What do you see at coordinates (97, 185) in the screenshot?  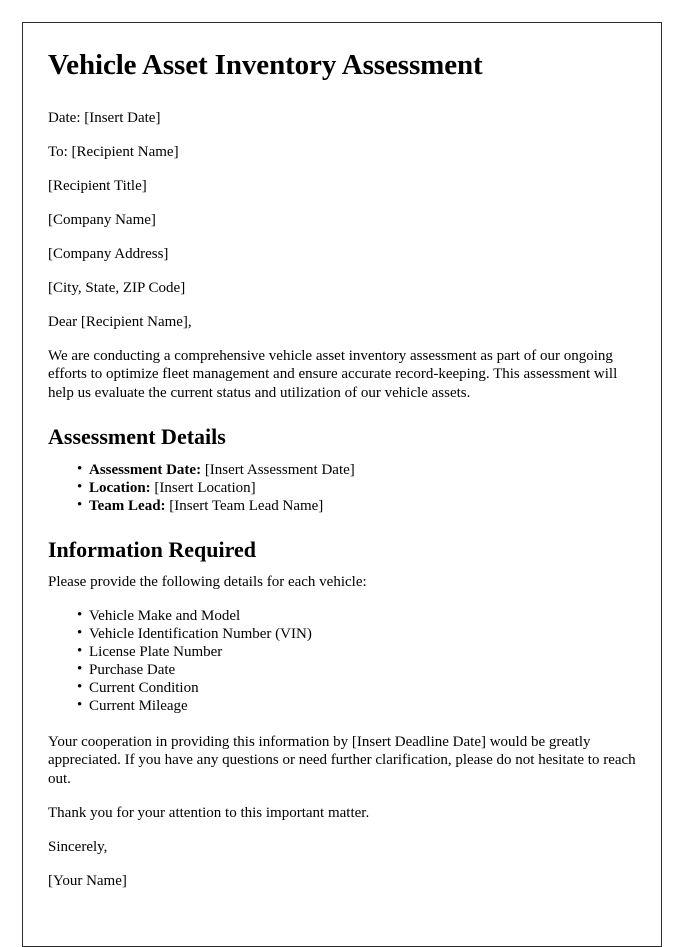 I see `recipient-title-line: [Recipient Title]` at bounding box center [97, 185].